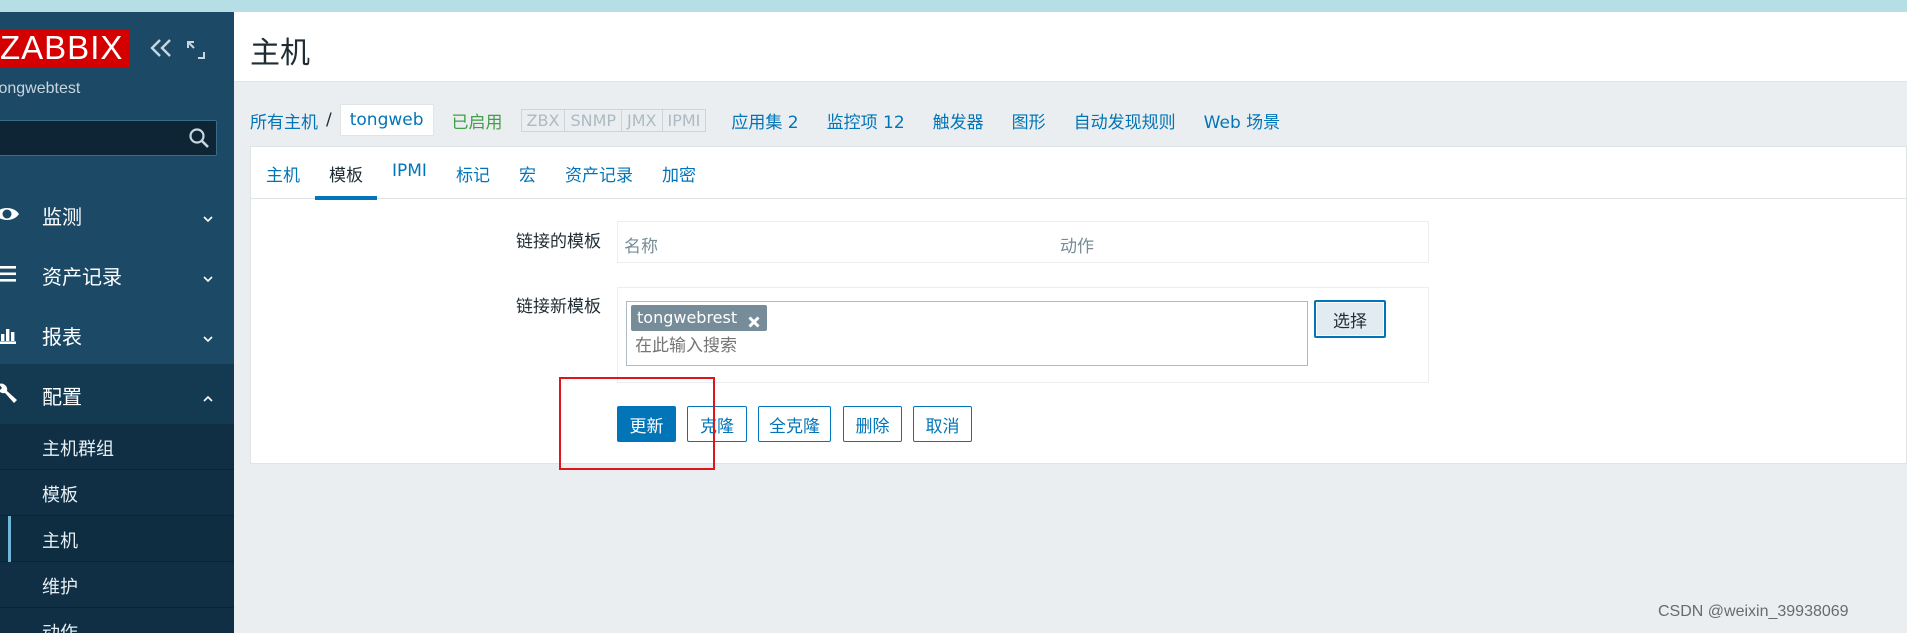  What do you see at coordinates (10, 274) in the screenshot?
I see `list-icon` at bounding box center [10, 274].